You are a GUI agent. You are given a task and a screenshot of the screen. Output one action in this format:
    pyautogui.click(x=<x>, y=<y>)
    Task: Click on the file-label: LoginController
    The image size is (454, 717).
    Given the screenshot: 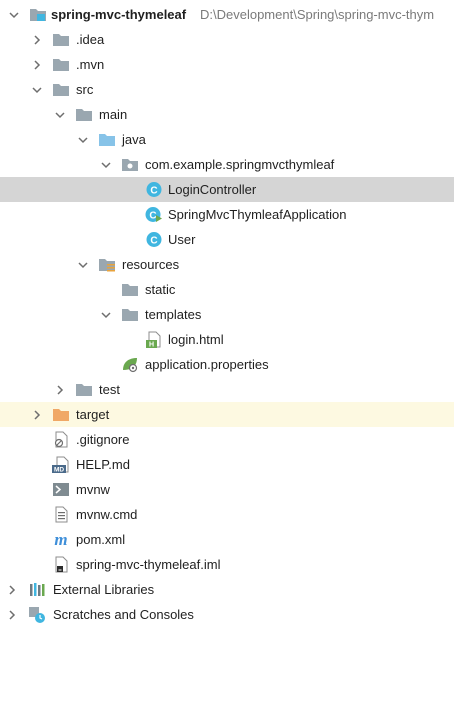 What is the action you would take?
    pyautogui.click(x=212, y=189)
    